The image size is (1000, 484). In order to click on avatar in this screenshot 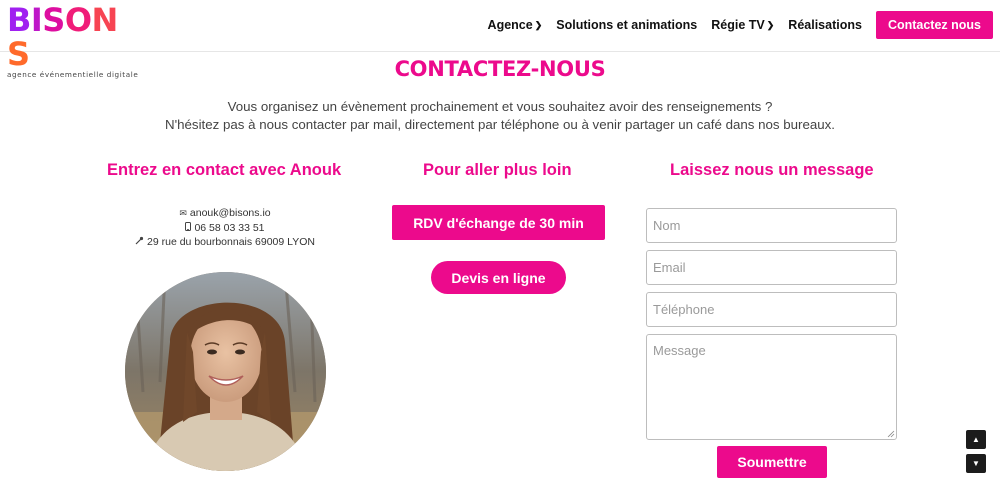, I will do `click(225, 371)`.